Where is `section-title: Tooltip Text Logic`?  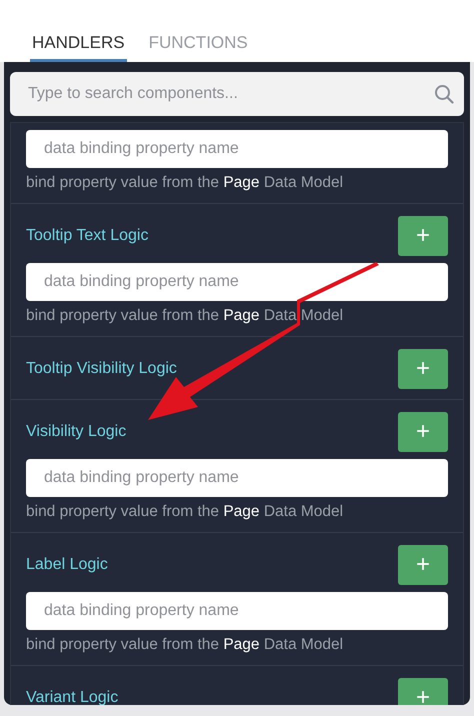
section-title: Tooltip Text Logic is located at coordinates (87, 236).